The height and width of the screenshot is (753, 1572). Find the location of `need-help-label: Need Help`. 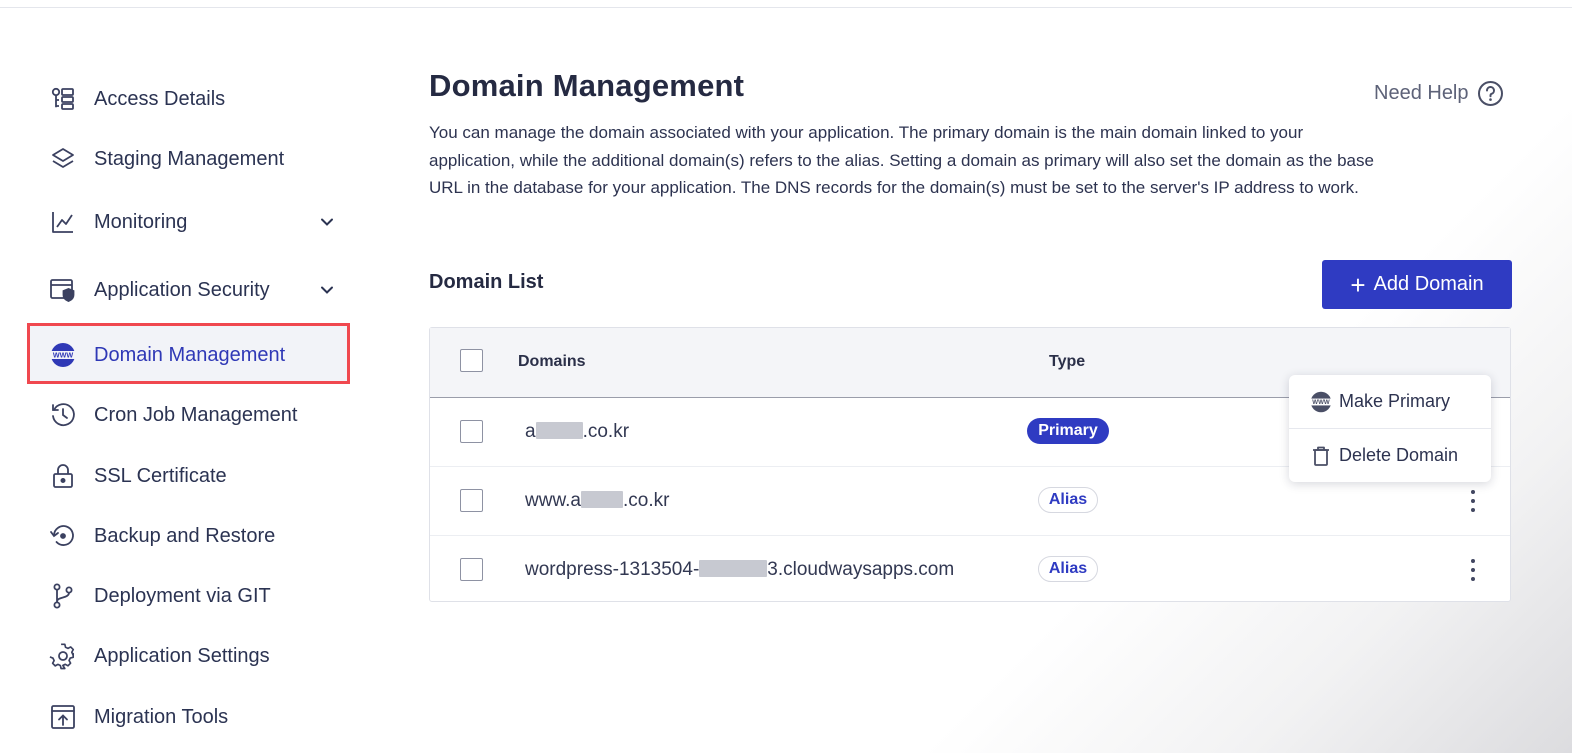

need-help-label: Need Help is located at coordinates (1421, 93).